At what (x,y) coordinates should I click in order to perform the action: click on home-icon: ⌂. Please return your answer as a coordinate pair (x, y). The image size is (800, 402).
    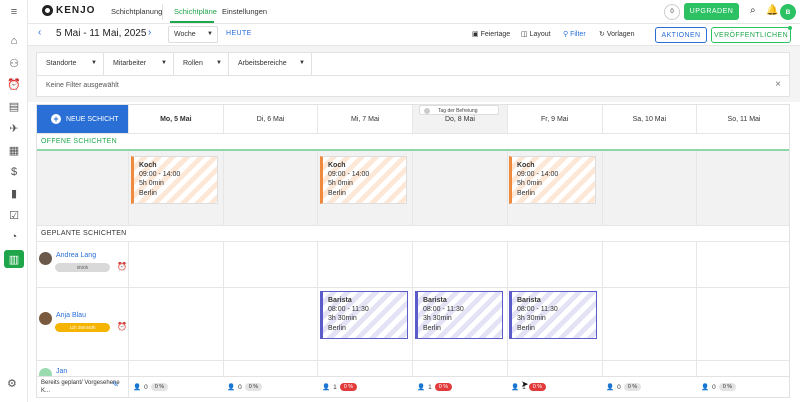
    Looking at the image, I should click on (14, 41).